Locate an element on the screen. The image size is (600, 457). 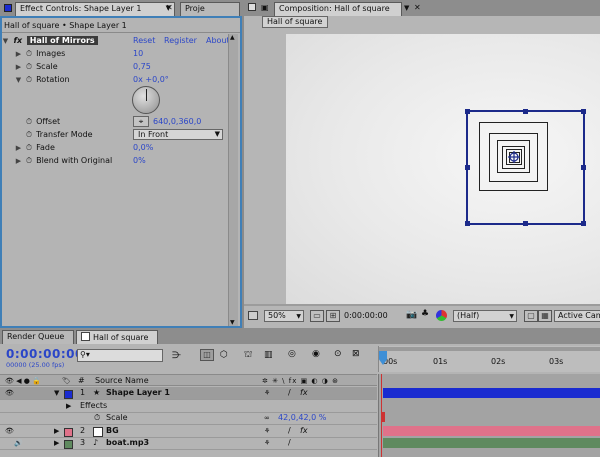
register-link: Register is located at coordinates (180, 40).